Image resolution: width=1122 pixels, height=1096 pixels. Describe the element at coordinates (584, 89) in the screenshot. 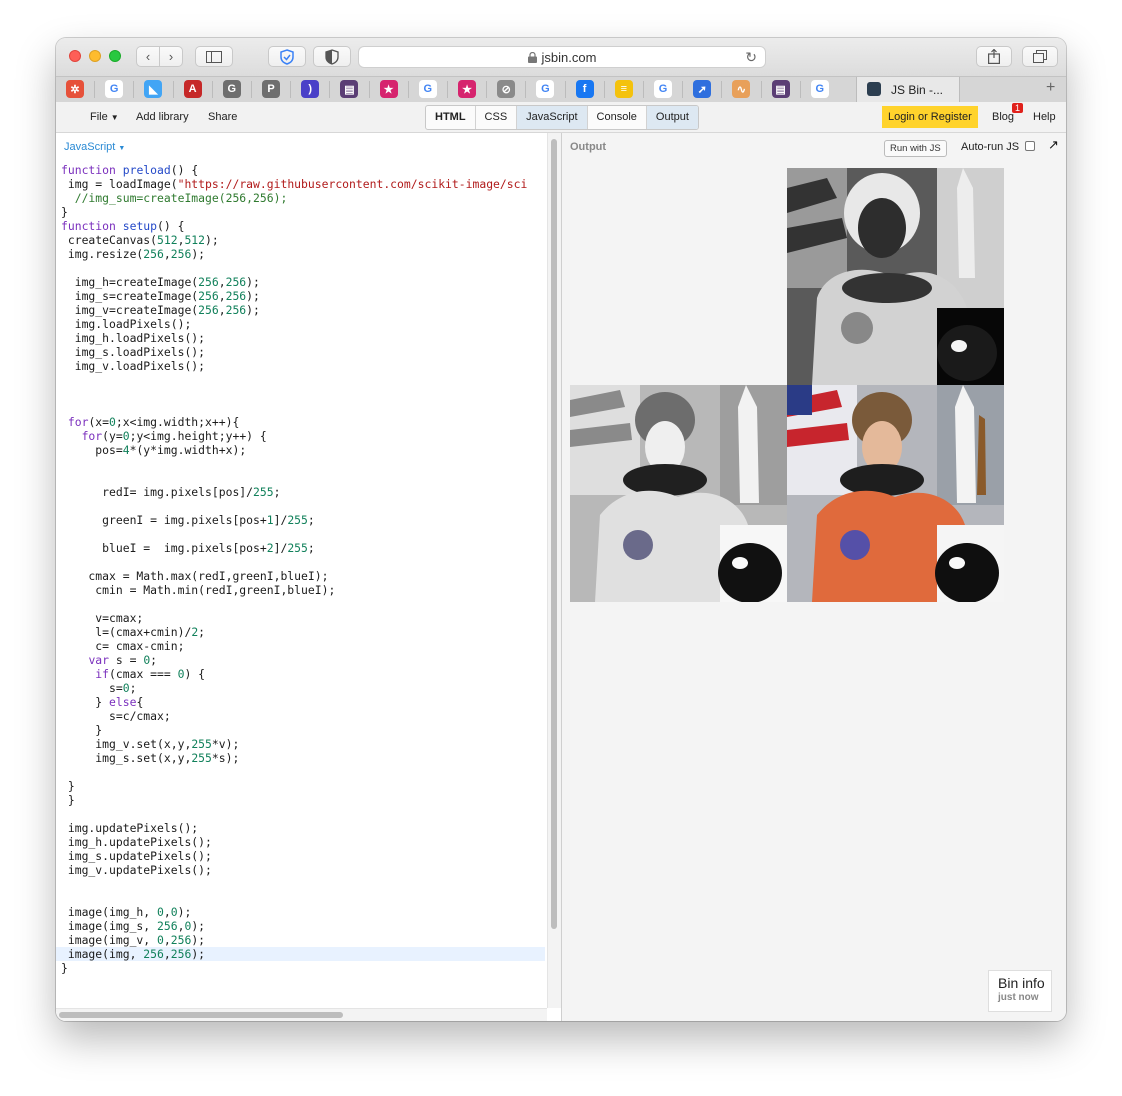

I see `facebook-favicon: f` at that location.